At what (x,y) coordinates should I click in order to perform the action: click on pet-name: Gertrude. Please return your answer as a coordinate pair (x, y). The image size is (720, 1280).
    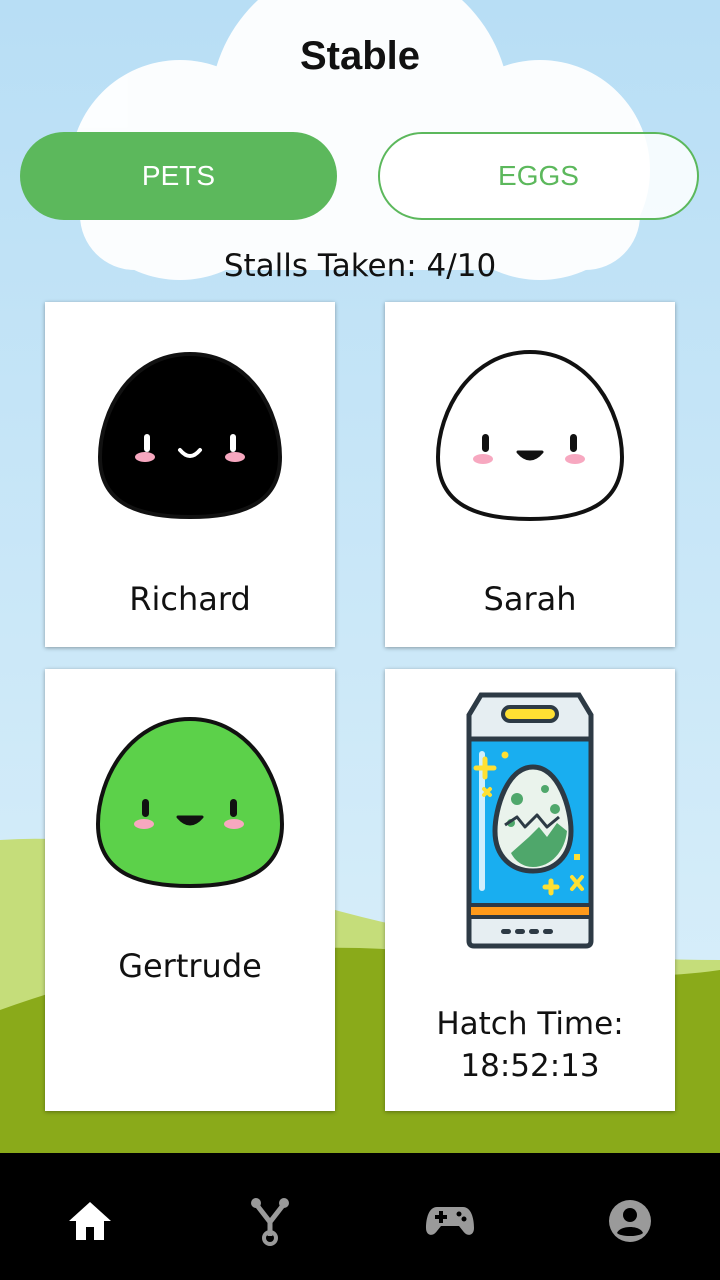
    Looking at the image, I should click on (190, 966).